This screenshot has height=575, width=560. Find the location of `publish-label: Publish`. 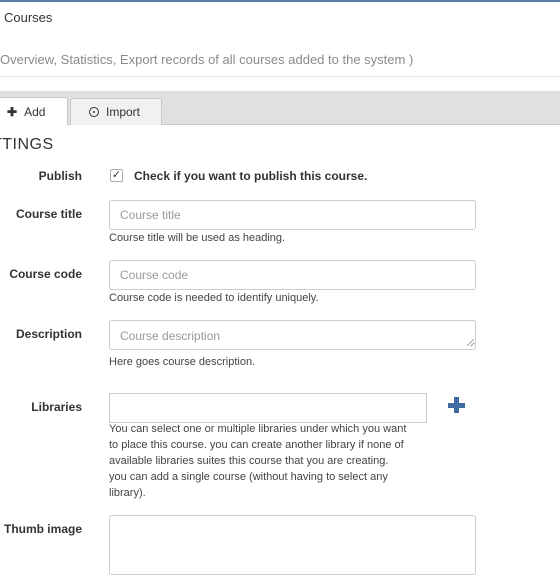

publish-label: Publish is located at coordinates (60, 176).